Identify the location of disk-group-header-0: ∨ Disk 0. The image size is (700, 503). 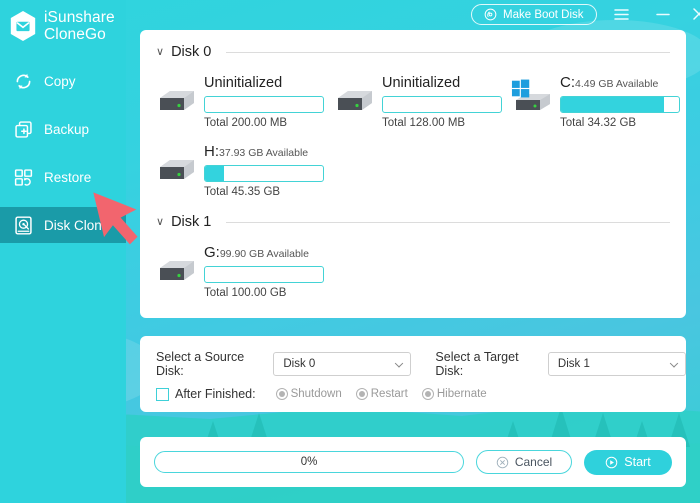
(413, 45).